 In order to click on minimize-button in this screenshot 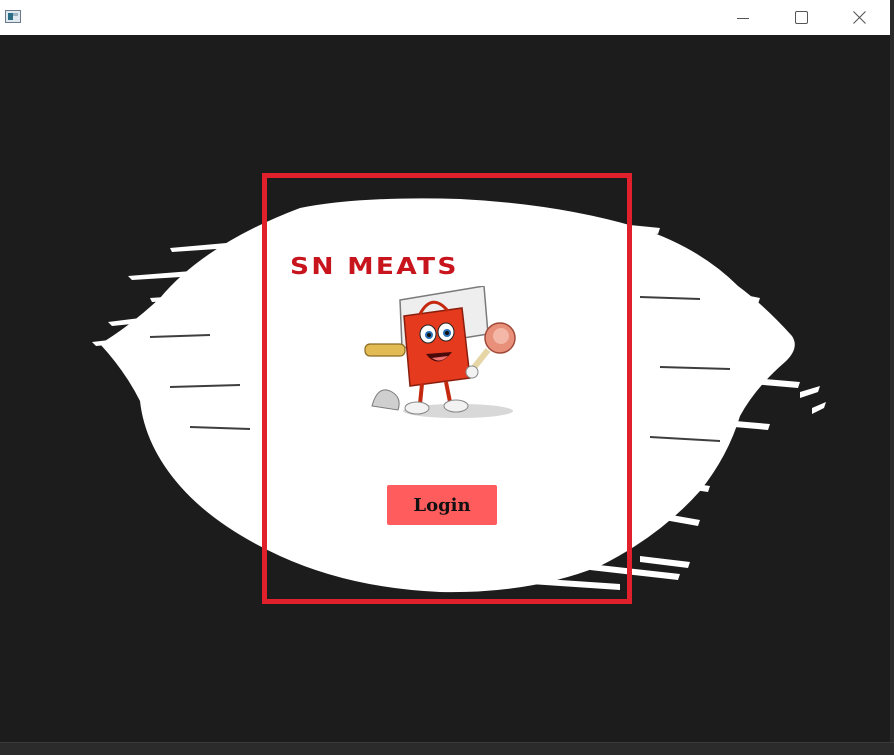, I will do `click(743, 17)`.